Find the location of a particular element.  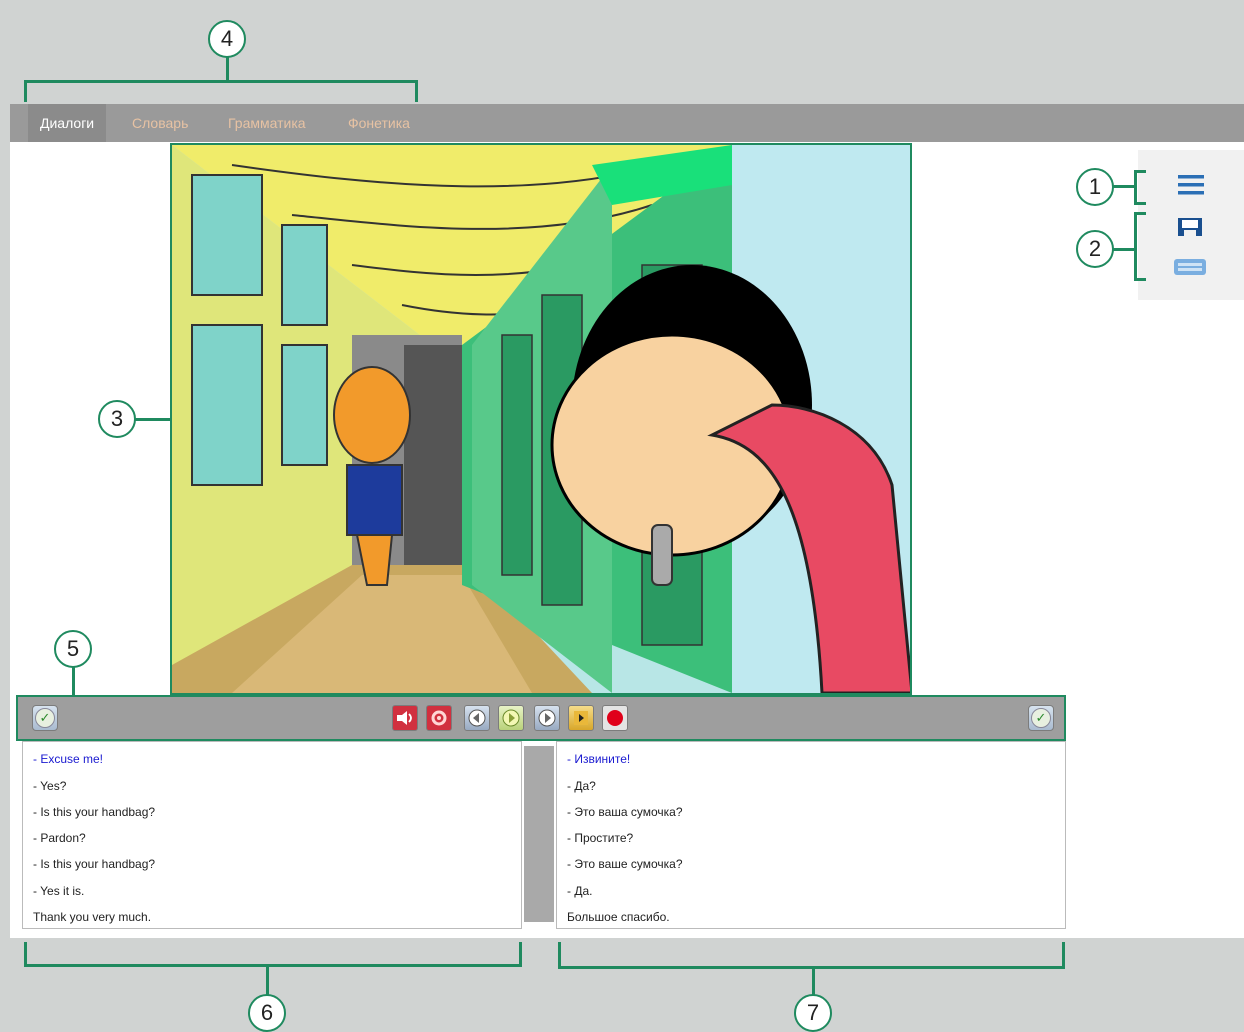

dialog-line-en: Thank you very much. is located at coordinates (92, 917).